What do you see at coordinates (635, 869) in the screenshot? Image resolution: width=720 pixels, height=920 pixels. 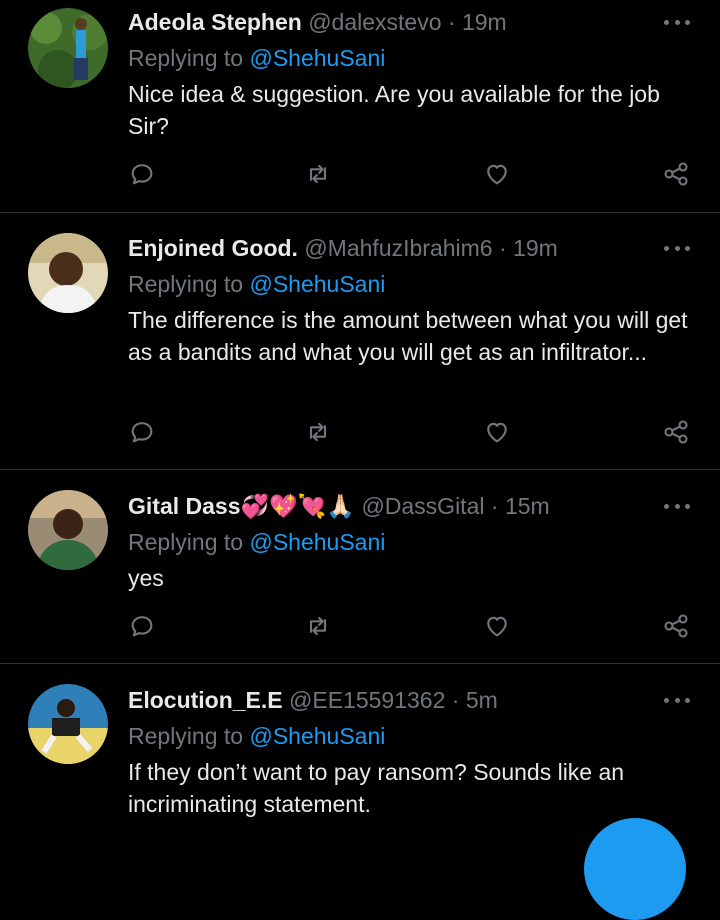 I see `compose-fab` at bounding box center [635, 869].